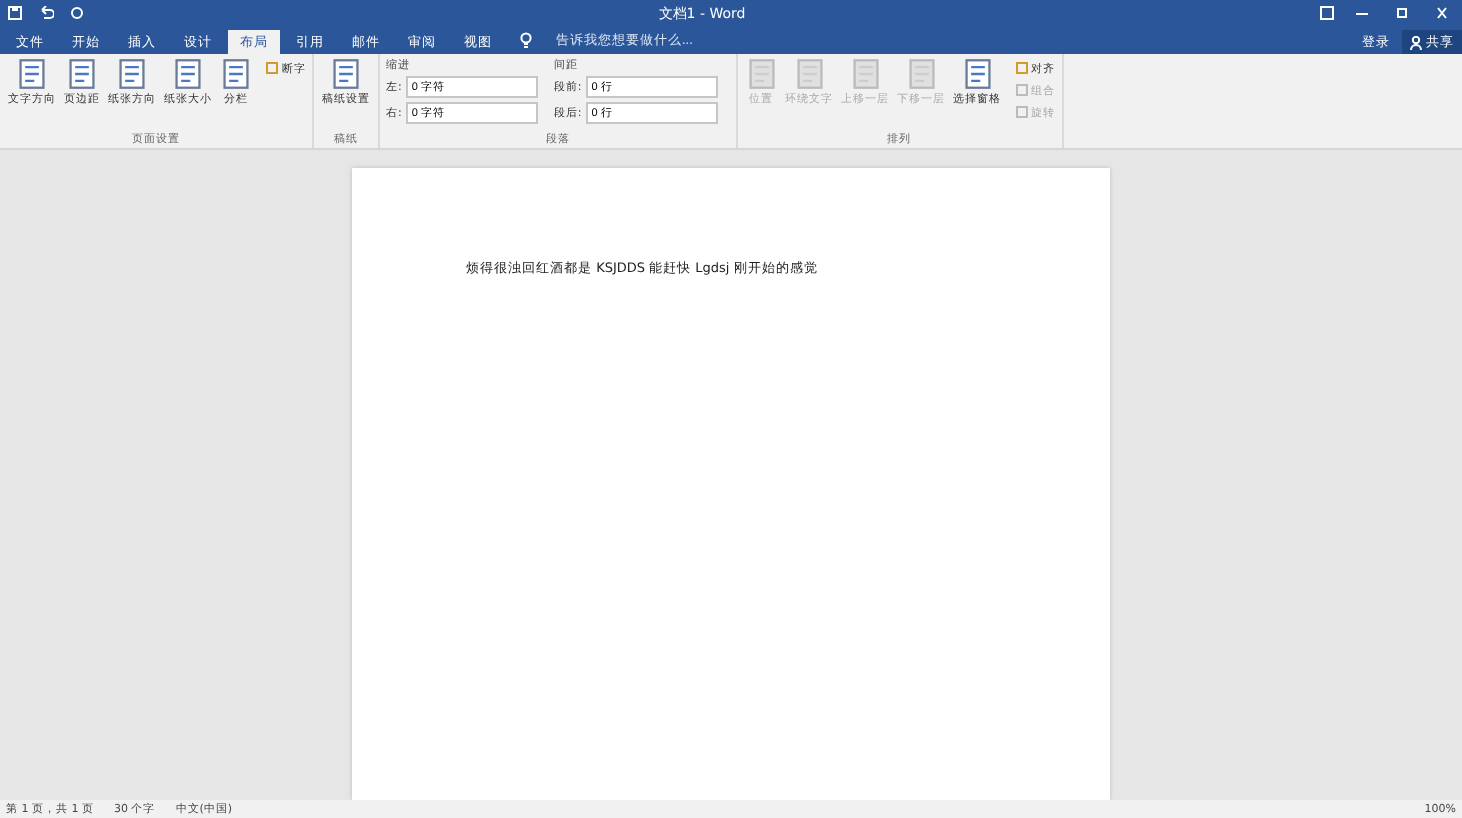  Describe the element at coordinates (15, 13) in the screenshot. I see `save-icon` at that location.